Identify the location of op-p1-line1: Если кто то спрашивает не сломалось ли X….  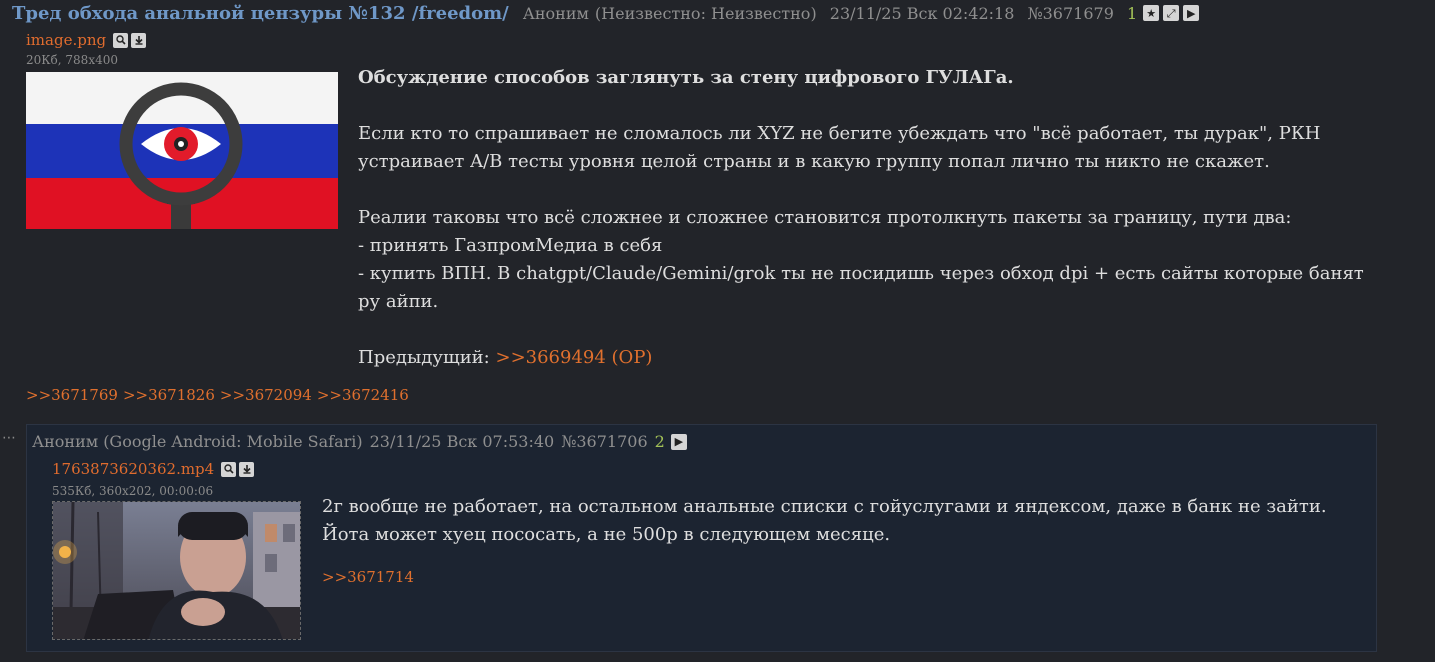
(839, 133).